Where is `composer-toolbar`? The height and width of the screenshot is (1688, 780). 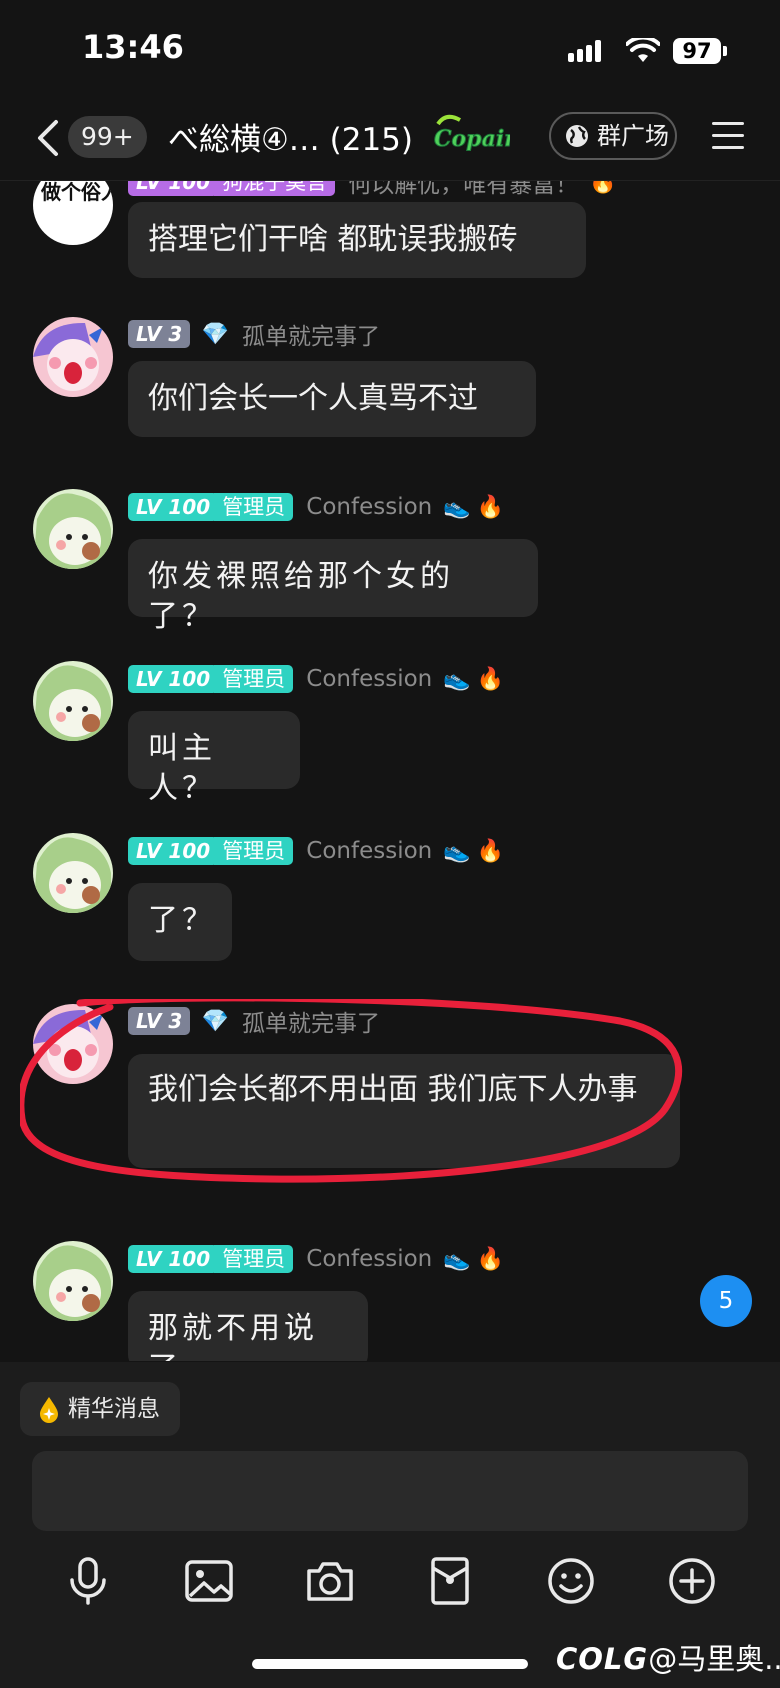 composer-toolbar is located at coordinates (390, 1582).